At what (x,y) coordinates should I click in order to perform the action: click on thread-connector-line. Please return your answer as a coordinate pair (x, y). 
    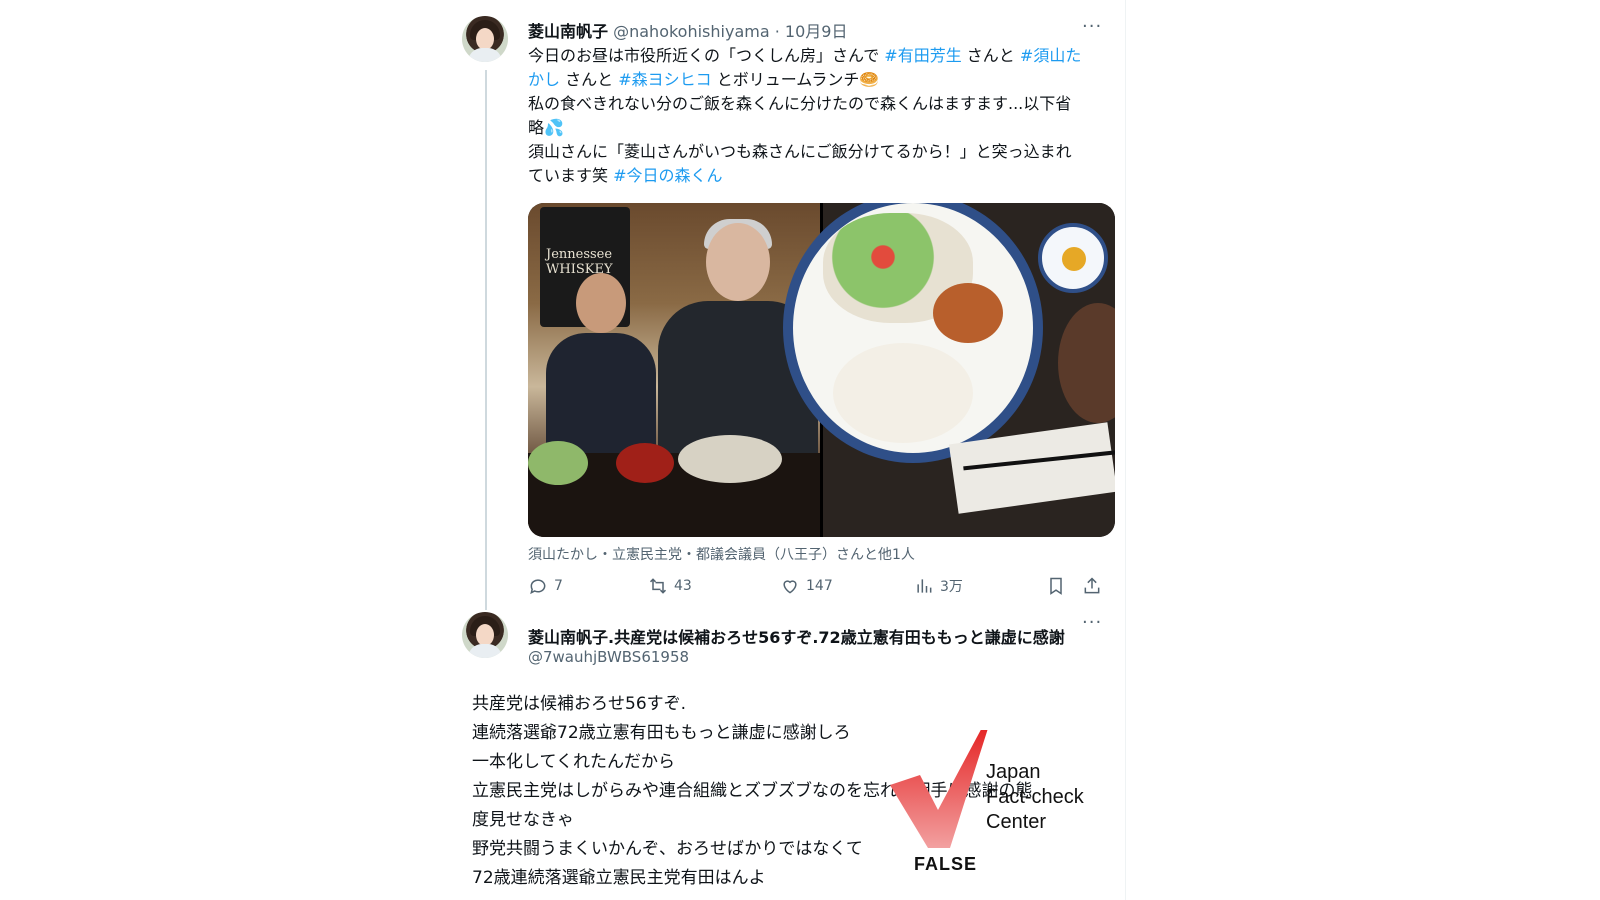
    Looking at the image, I should click on (486, 340).